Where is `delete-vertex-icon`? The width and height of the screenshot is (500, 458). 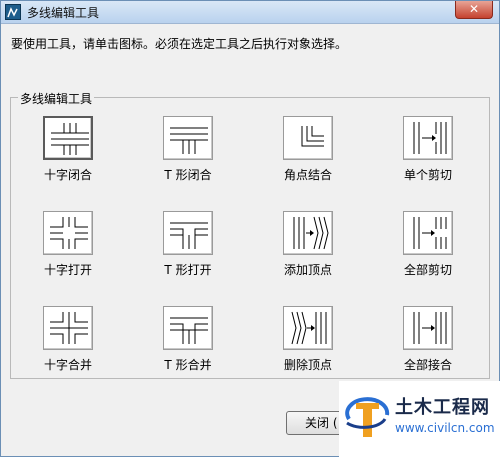 delete-vertex-icon is located at coordinates (308, 328).